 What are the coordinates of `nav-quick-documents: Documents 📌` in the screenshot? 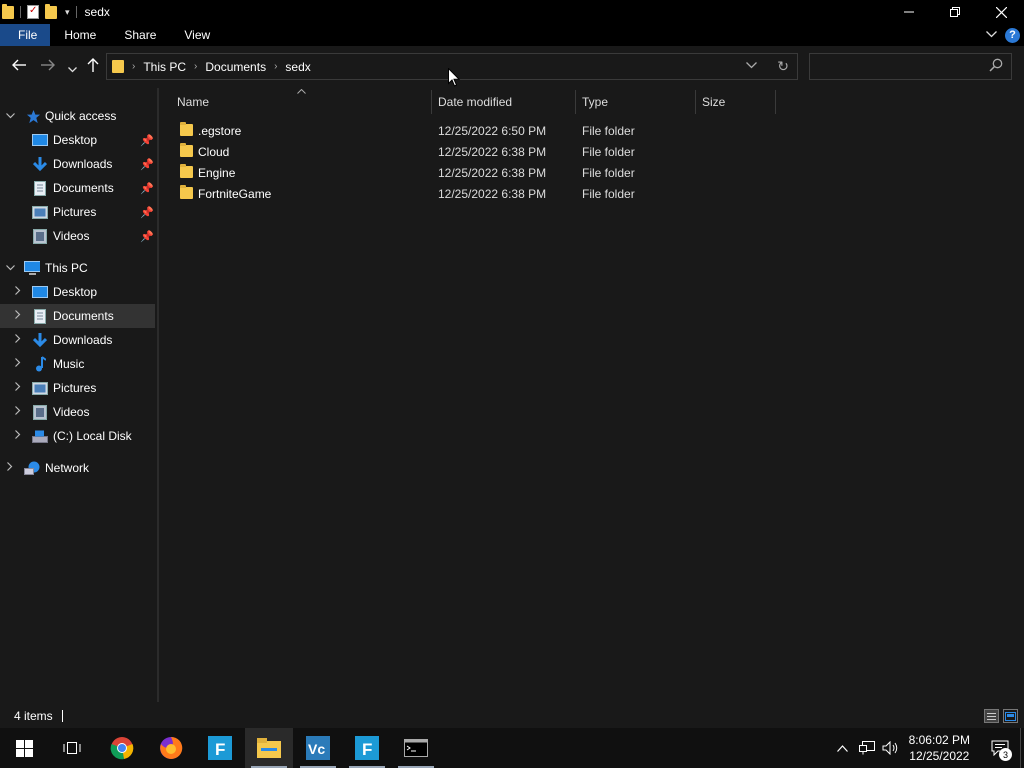 It's located at (77, 188).